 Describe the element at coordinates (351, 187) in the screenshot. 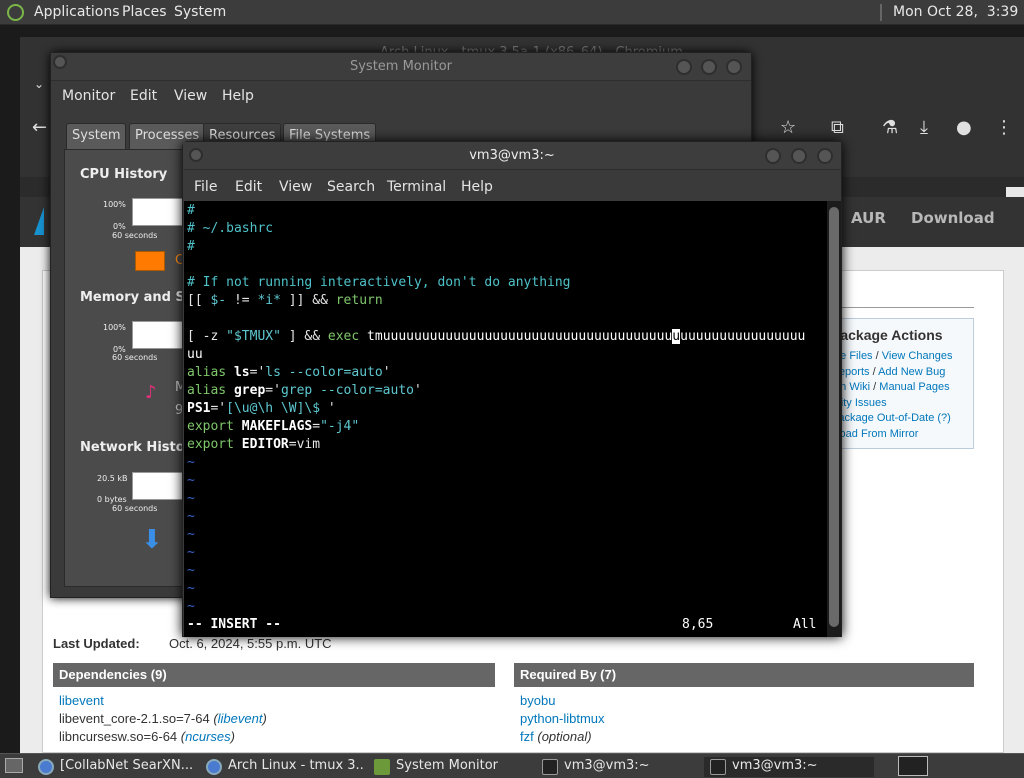

I see `term-menu-search: Search` at that location.